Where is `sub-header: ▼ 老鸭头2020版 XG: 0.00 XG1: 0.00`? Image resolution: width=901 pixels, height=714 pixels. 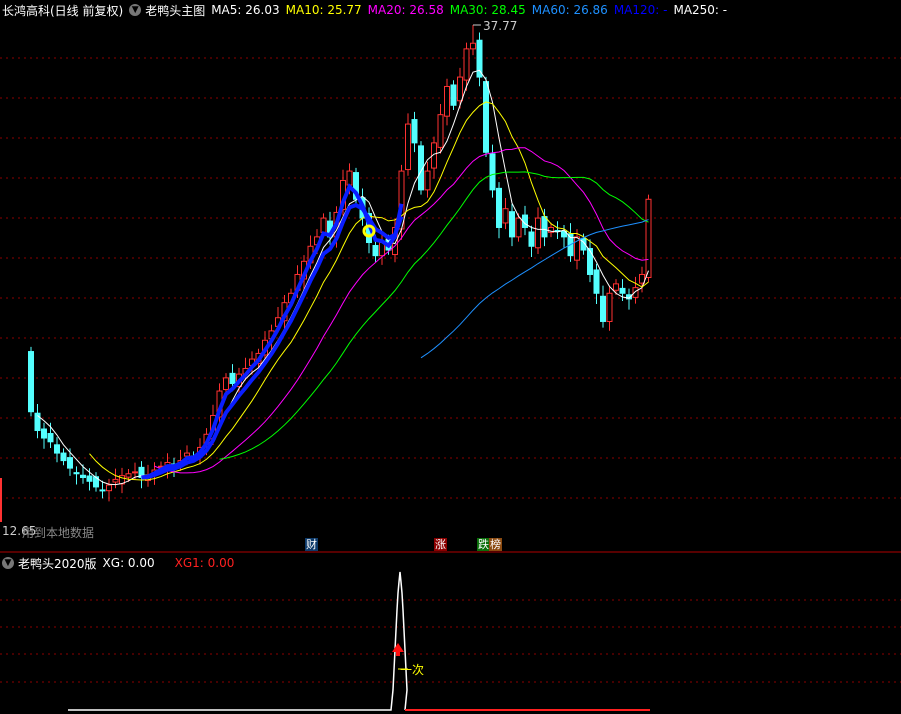 sub-header: ▼ 老鸭头2020版 XG: 0.00 XG1: 0.00 is located at coordinates (121, 563).